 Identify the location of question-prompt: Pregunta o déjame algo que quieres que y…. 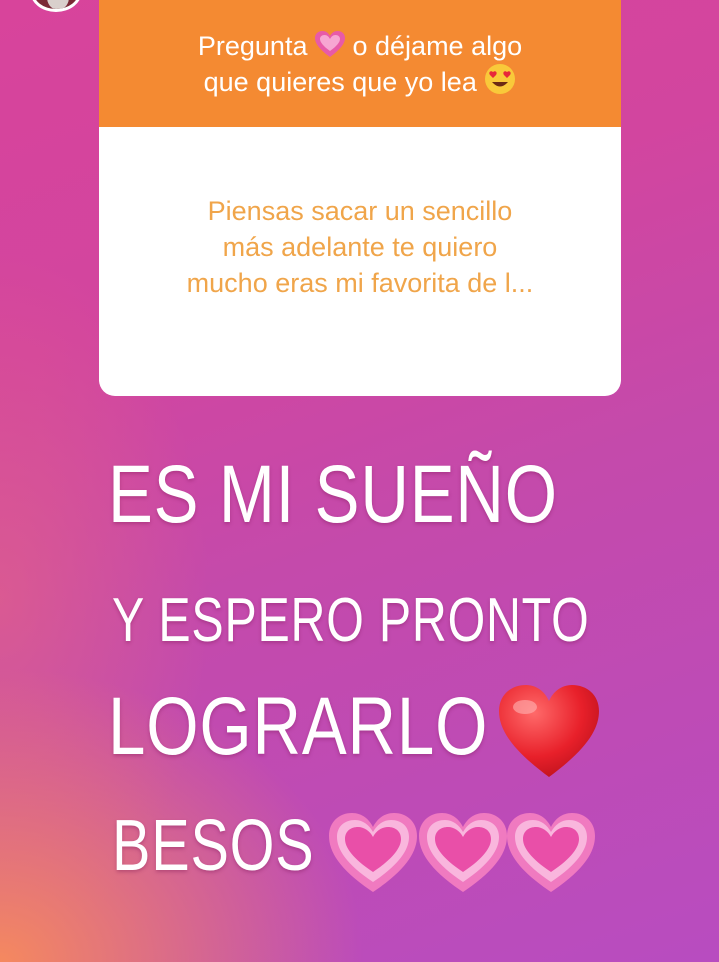
(360, 63).